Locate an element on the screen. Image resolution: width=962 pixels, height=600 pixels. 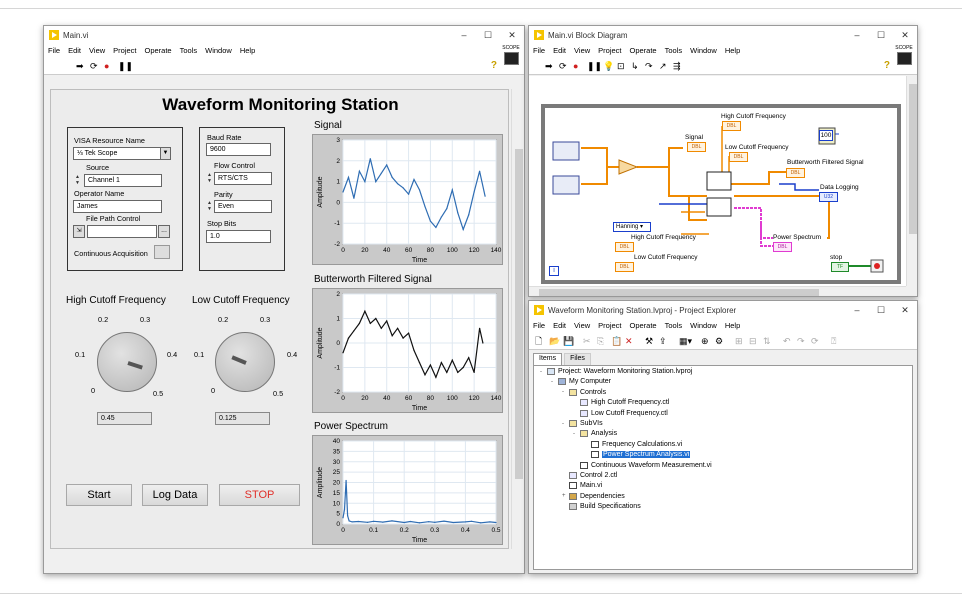
refresh-icon: ⟳ is located at coordinates (815, 341).